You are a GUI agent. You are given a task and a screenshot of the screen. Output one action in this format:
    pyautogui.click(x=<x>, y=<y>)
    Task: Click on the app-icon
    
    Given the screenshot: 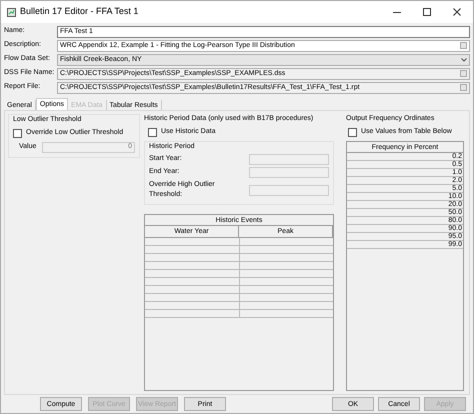 What is the action you would take?
    pyautogui.click(x=11, y=12)
    